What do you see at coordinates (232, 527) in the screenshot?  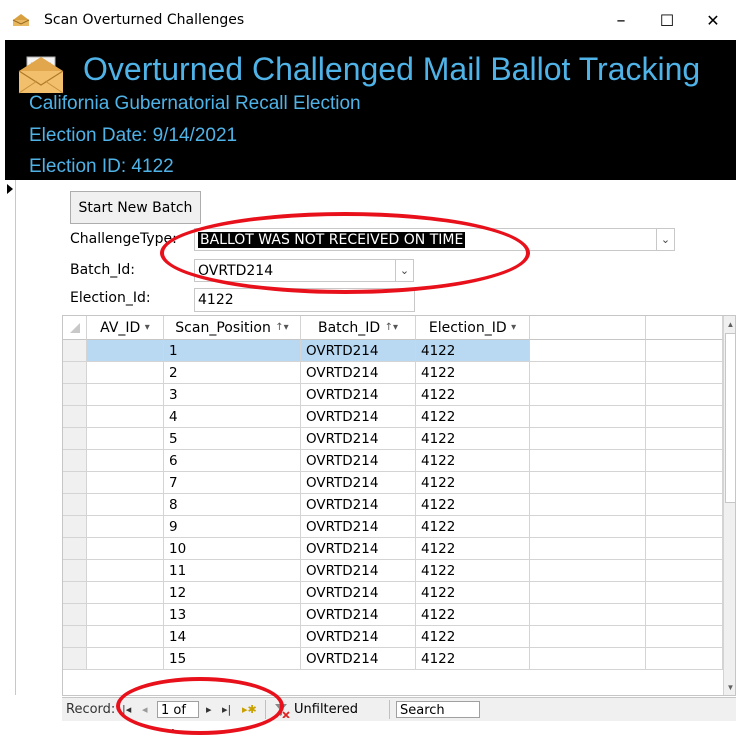 I see `cell-scan-position: 9` at bounding box center [232, 527].